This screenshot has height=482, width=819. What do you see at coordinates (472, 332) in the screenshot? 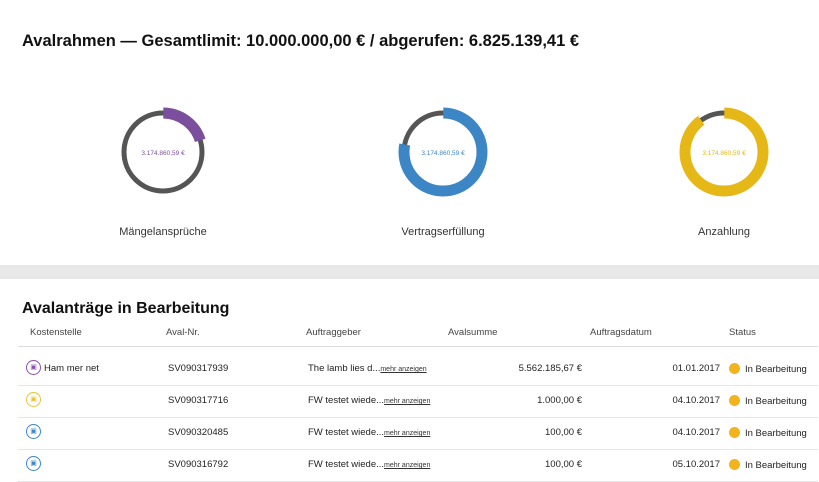
I see `column-header-avalsumme: Avalsumme` at bounding box center [472, 332].